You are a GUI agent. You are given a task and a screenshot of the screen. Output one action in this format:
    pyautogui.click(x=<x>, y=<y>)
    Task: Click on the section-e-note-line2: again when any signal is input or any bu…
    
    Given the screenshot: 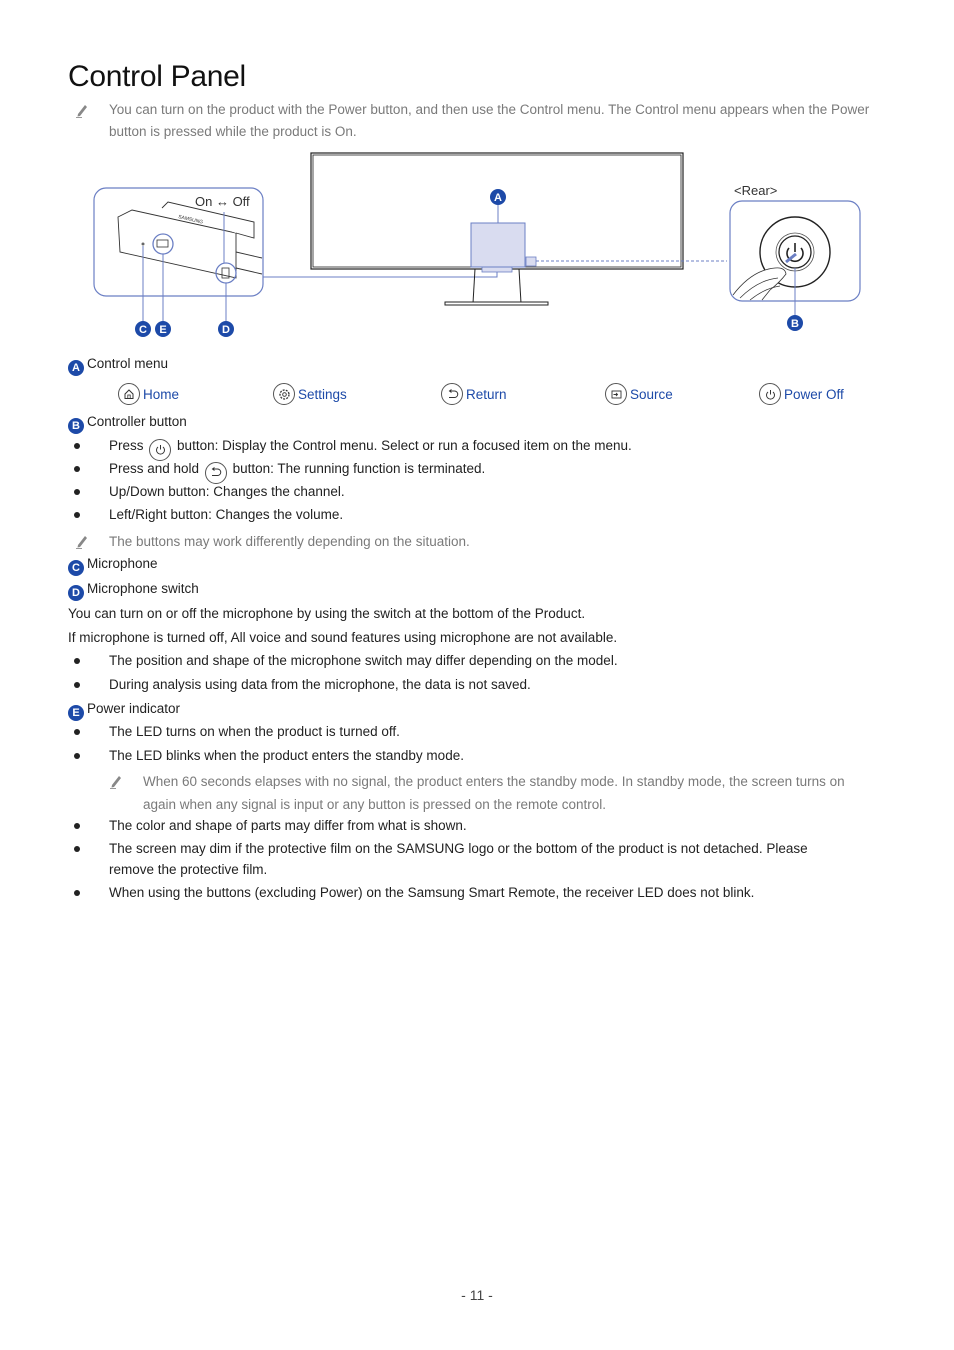 What is the action you would take?
    pyautogui.click(x=375, y=804)
    